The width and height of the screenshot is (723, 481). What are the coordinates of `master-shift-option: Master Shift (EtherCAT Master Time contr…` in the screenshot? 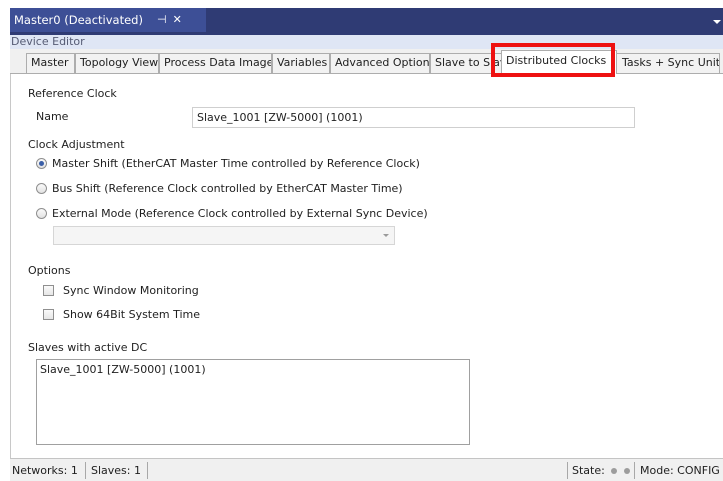 It's located at (228, 163).